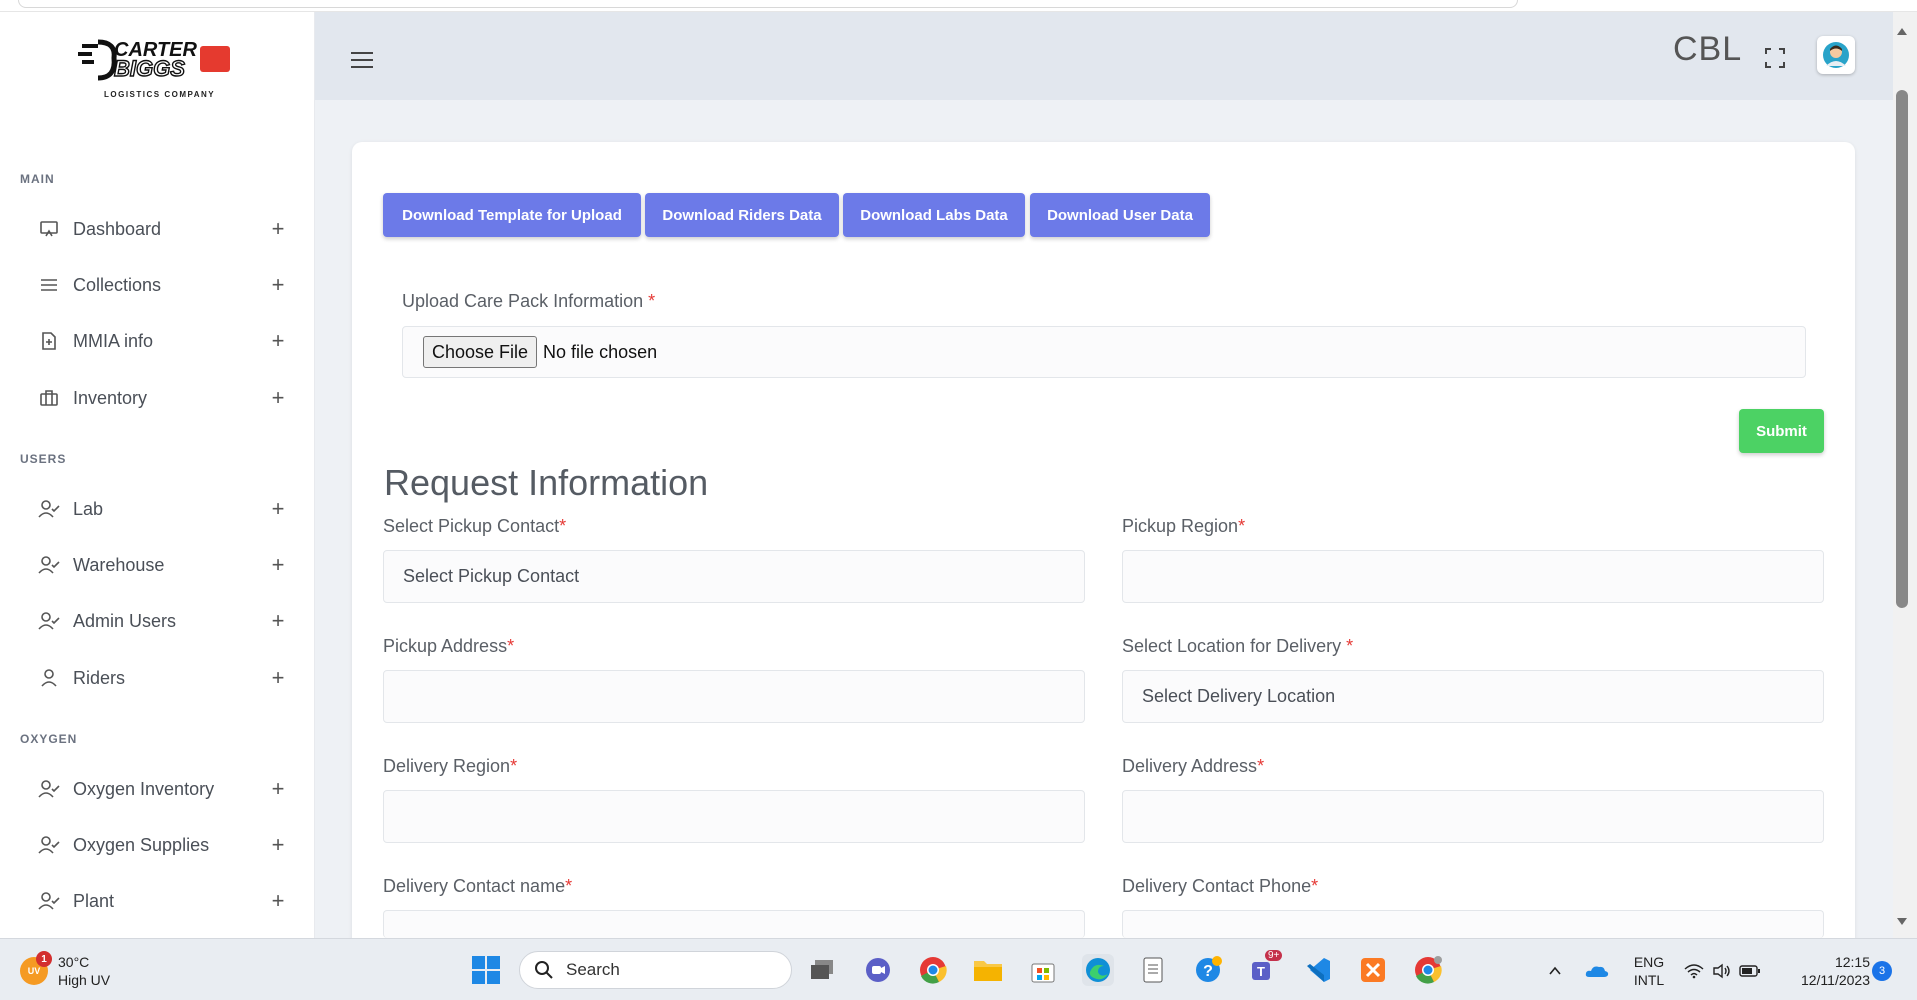 The height and width of the screenshot is (1000, 1917). I want to click on sidebar-item-mmia-info: MMIA info +, so click(163, 341).